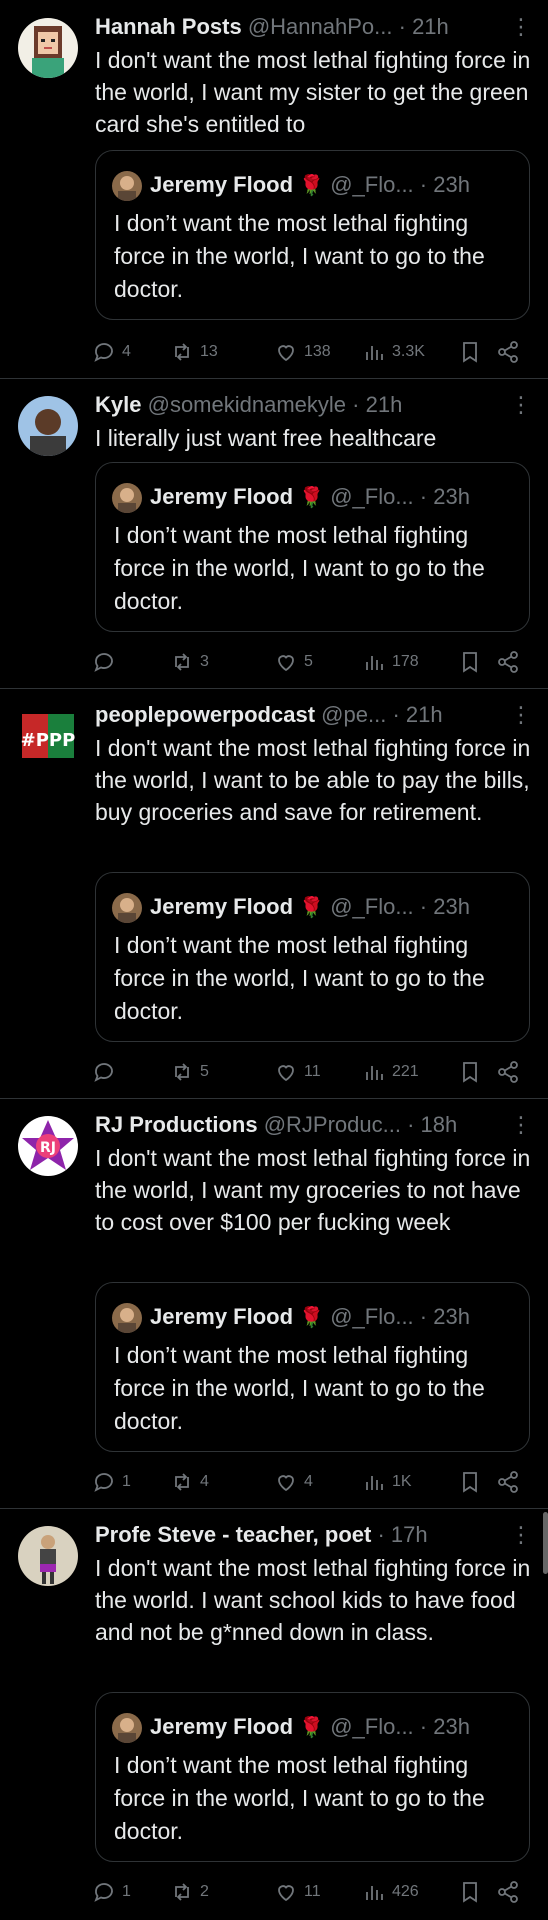 The height and width of the screenshot is (1920, 548). What do you see at coordinates (168, 26) in the screenshot?
I see `display-name: Hannah Posts` at bounding box center [168, 26].